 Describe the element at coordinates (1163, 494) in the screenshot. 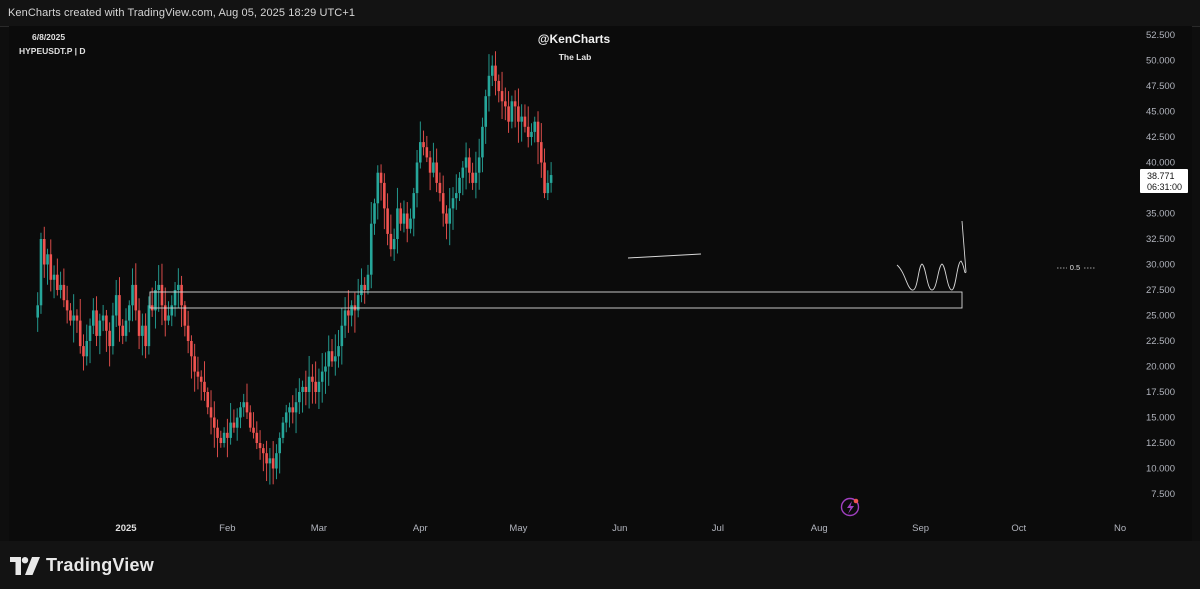

I see `price-tick-label: 7.500` at that location.